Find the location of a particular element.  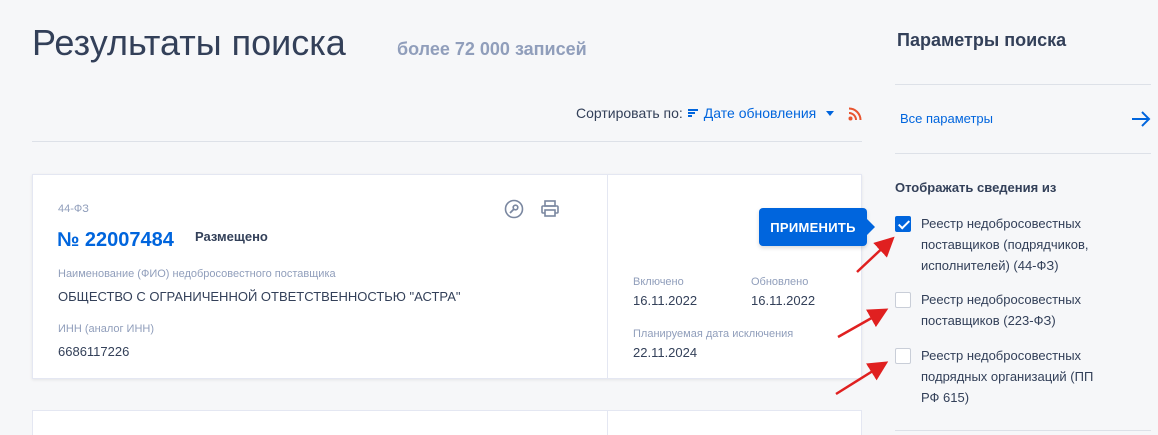

included-value: 16.11.2022 is located at coordinates (665, 300).